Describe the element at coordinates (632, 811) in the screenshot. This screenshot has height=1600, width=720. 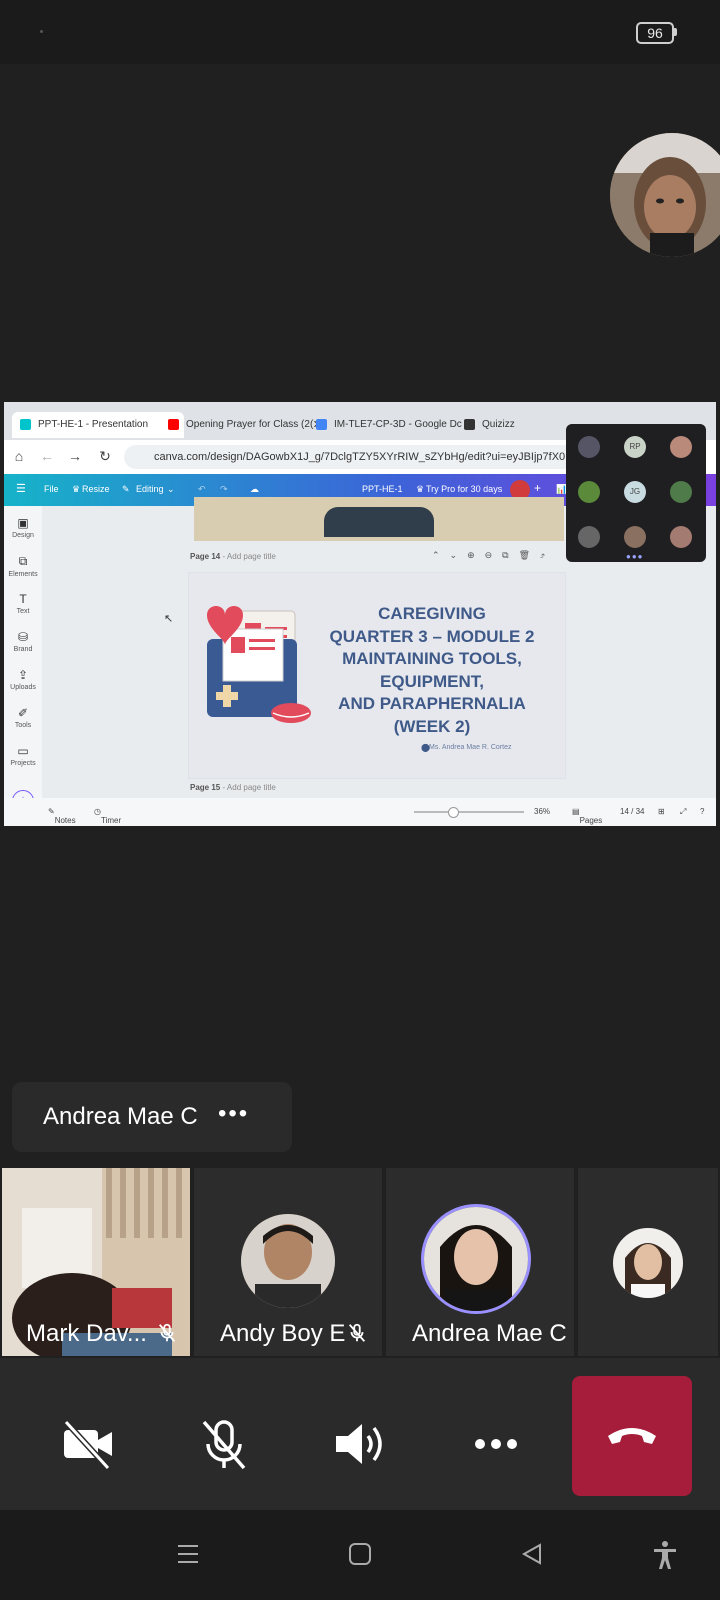
I see `page-counter: 14 / 34` at that location.